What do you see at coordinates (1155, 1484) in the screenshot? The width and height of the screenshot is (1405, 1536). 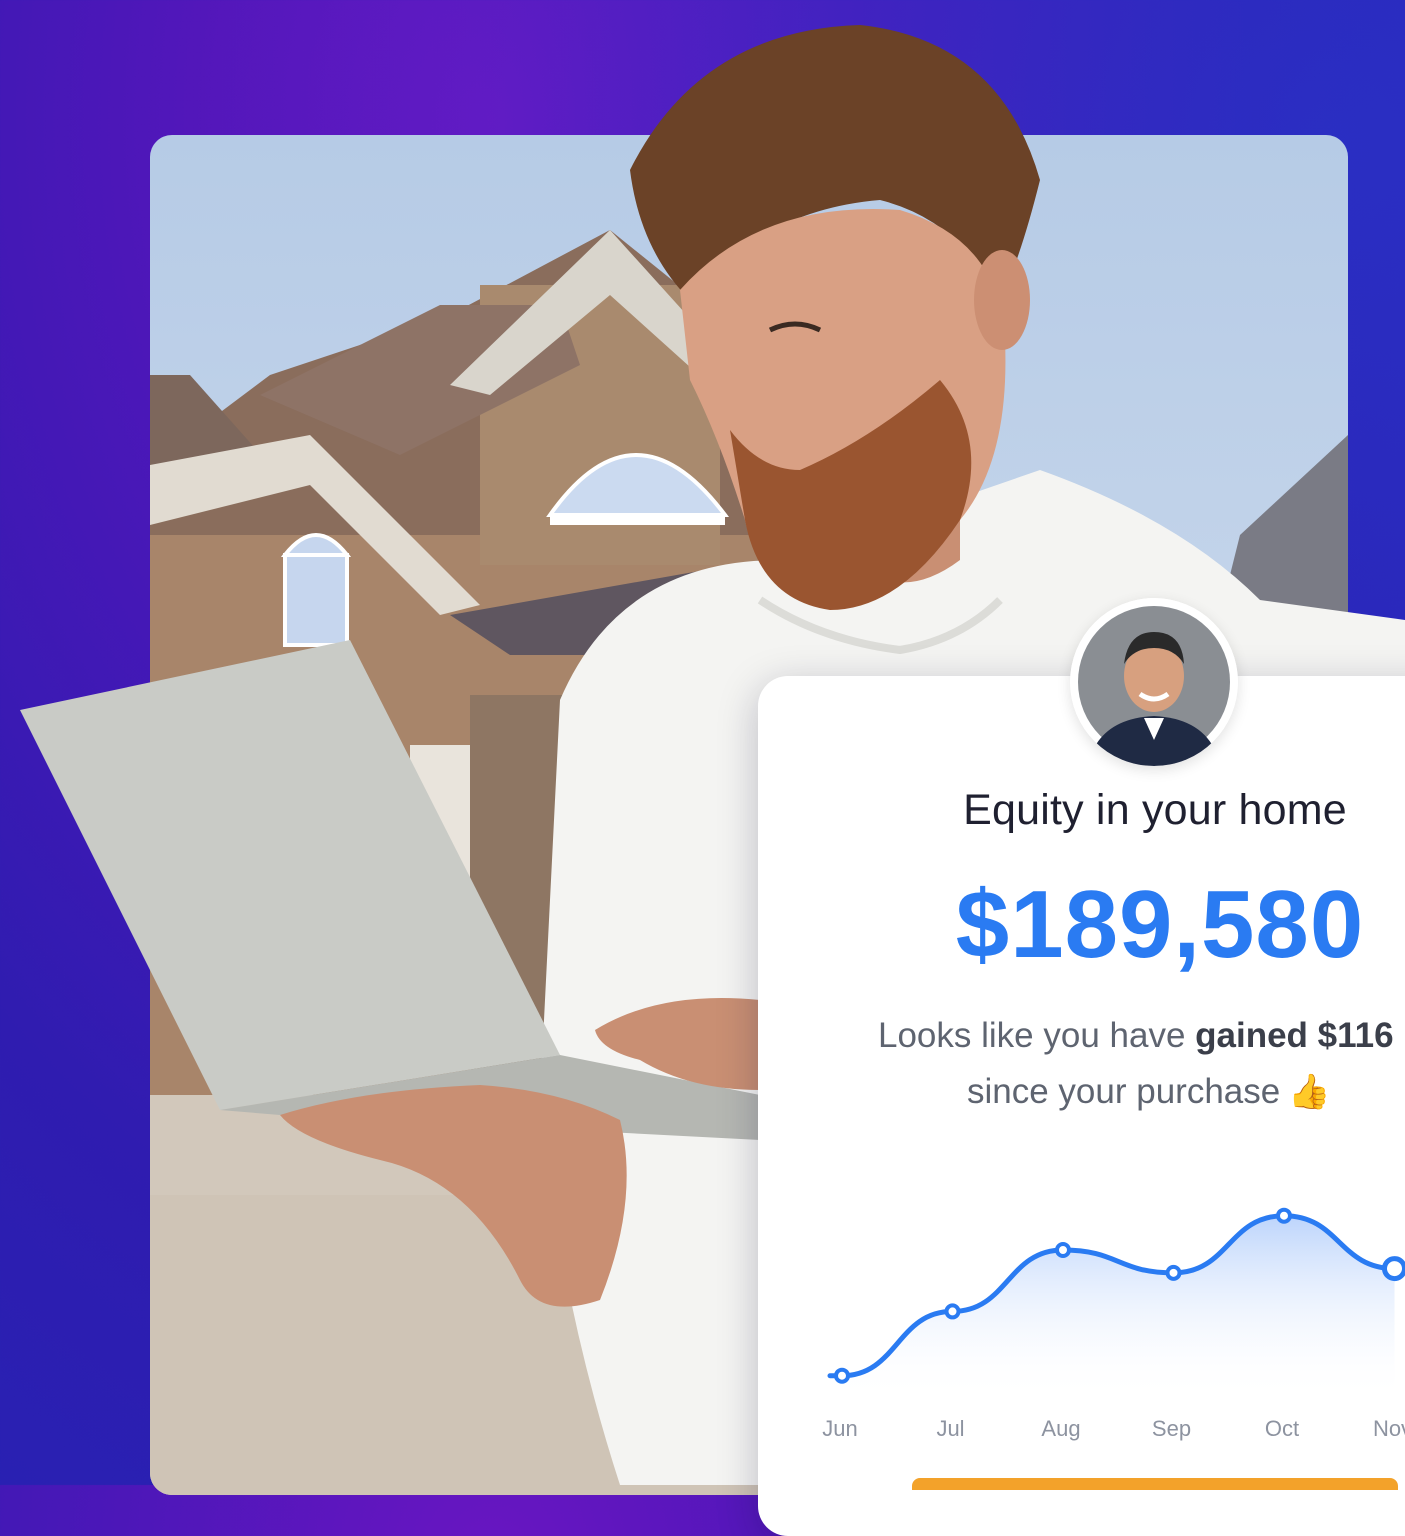 I see `cta-button` at bounding box center [1155, 1484].